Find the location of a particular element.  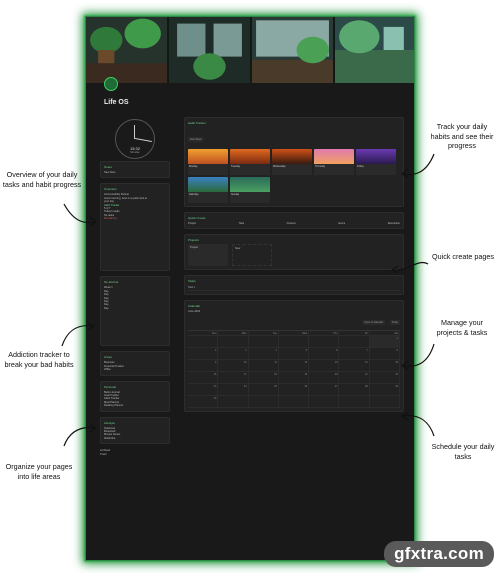

projects-card: Projects Project New is located at coordinates (294, 252).